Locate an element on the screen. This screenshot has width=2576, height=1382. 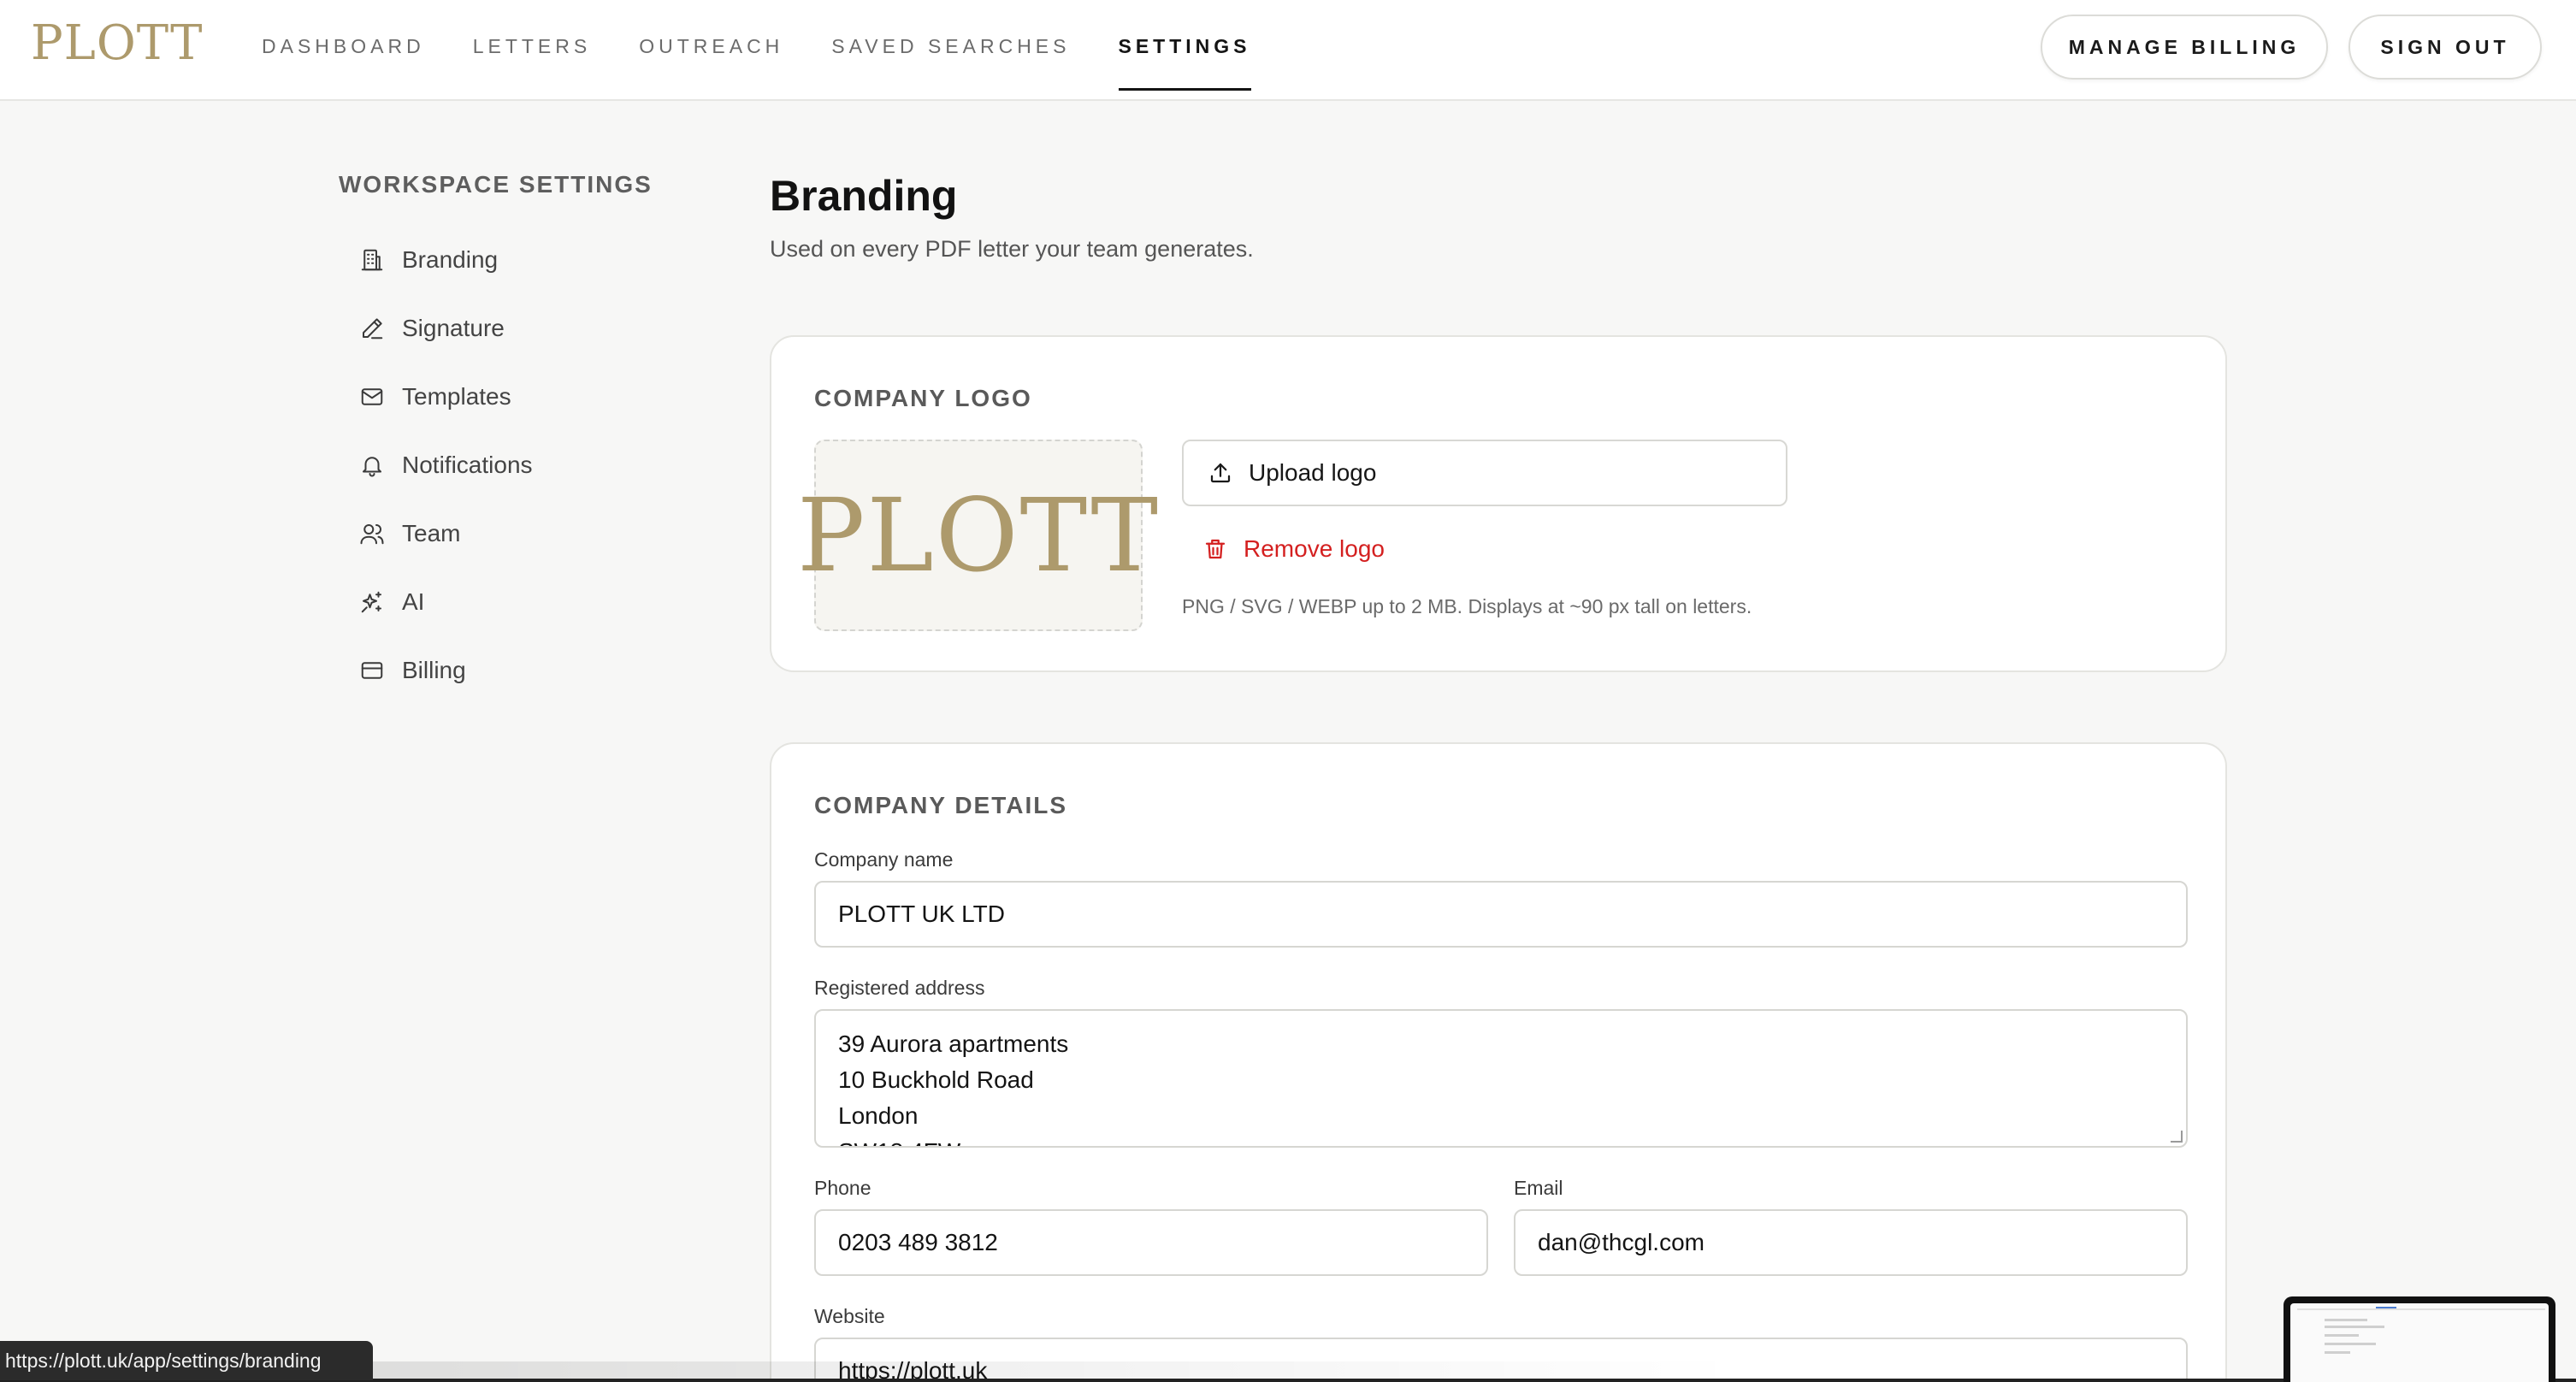
nav-saved-searches: SAVED SEARCHES is located at coordinates (951, 51).